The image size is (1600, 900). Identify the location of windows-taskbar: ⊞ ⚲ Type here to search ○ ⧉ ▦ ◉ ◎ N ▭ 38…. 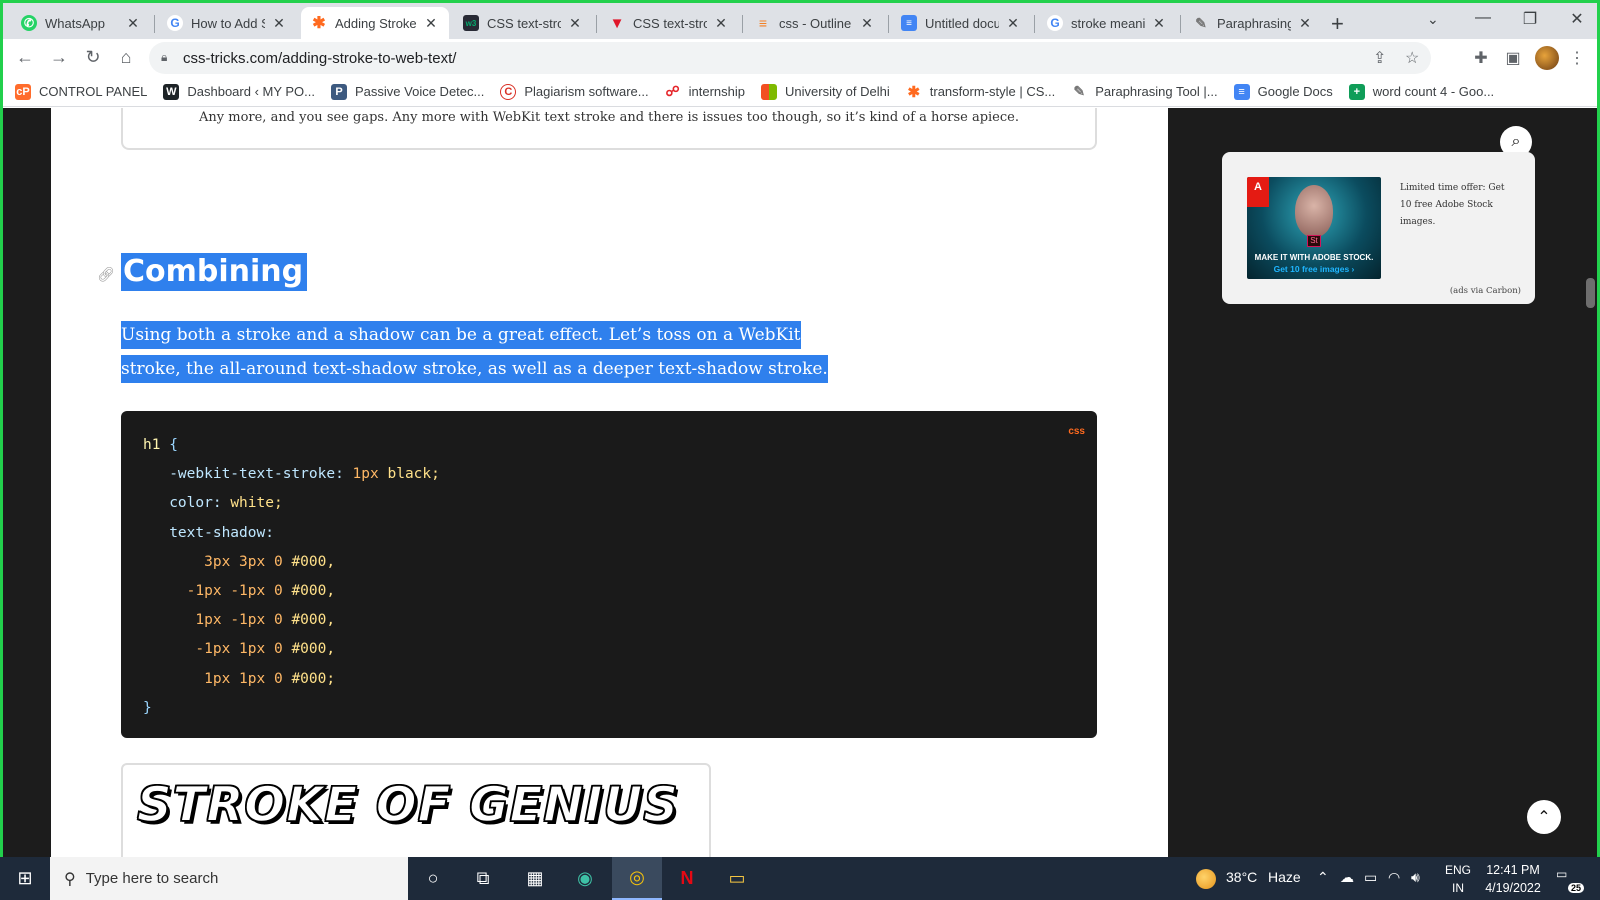
(800, 878).